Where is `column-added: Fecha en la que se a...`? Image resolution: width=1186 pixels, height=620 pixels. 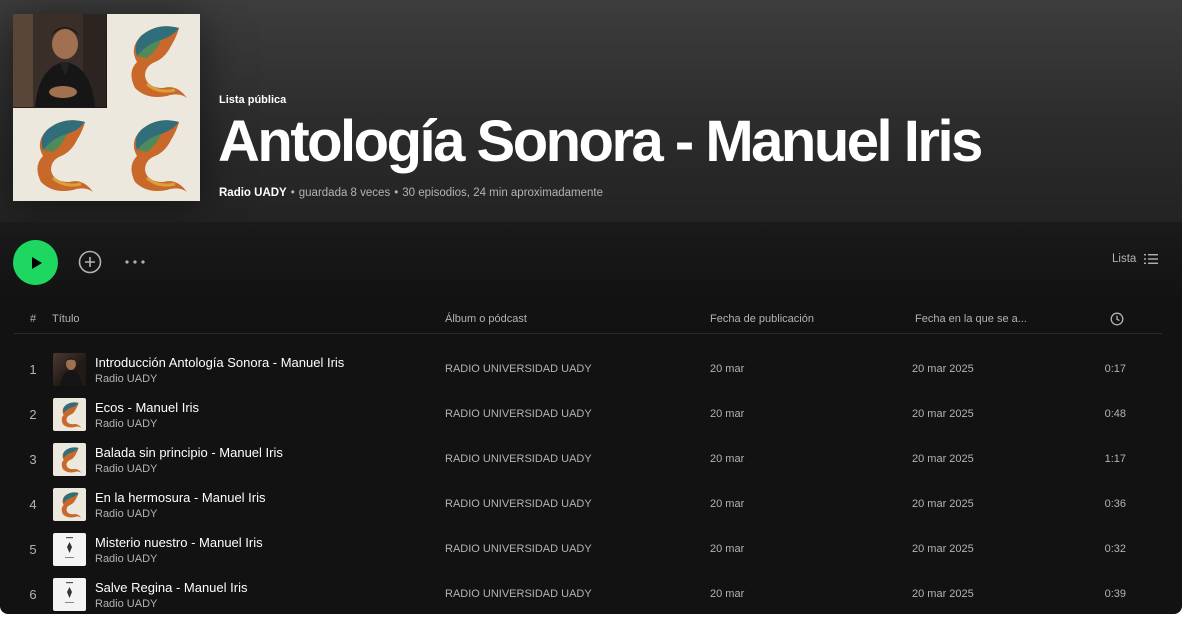
column-added: Fecha en la que se a... is located at coordinates (971, 319).